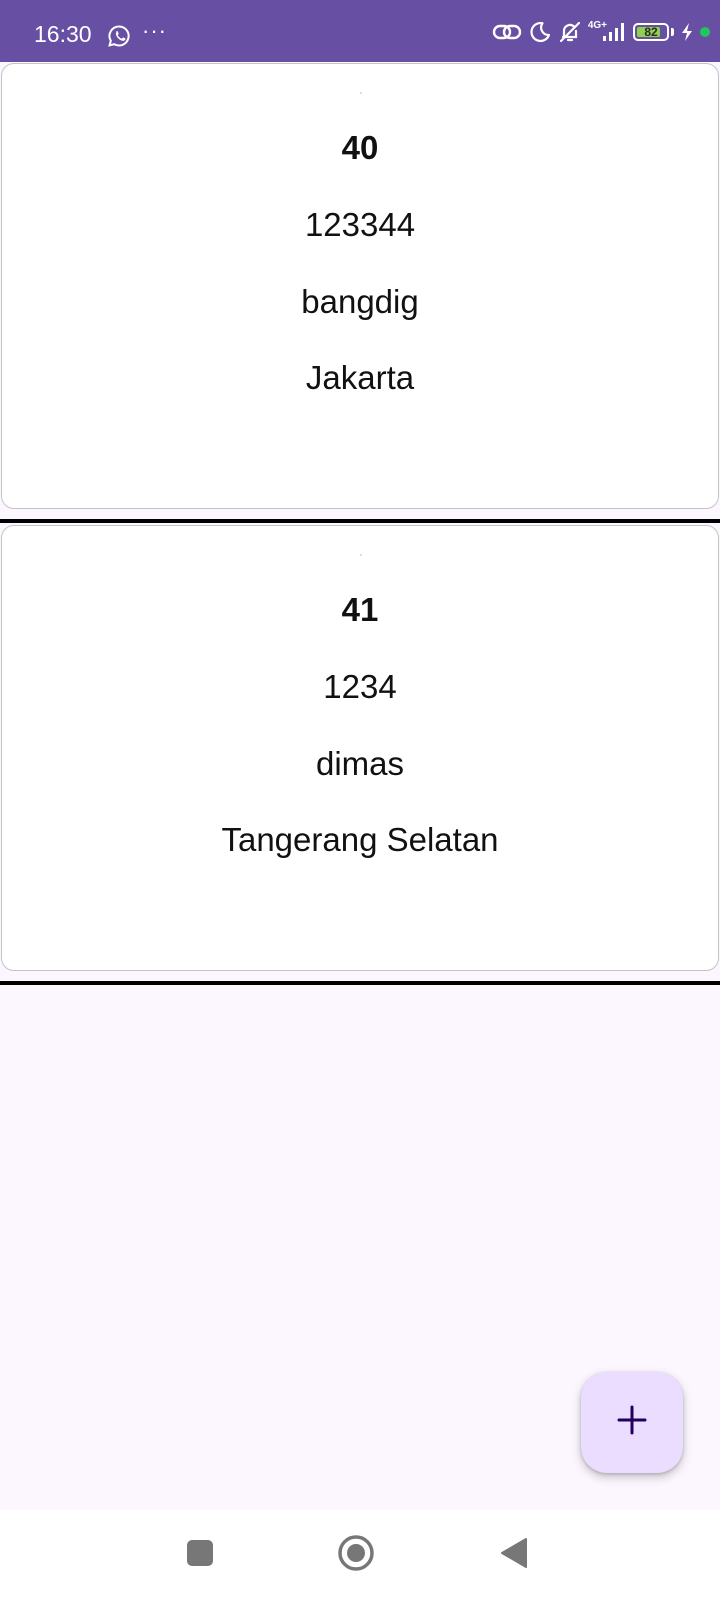  I want to click on whatsapp-icon, so click(119, 36).